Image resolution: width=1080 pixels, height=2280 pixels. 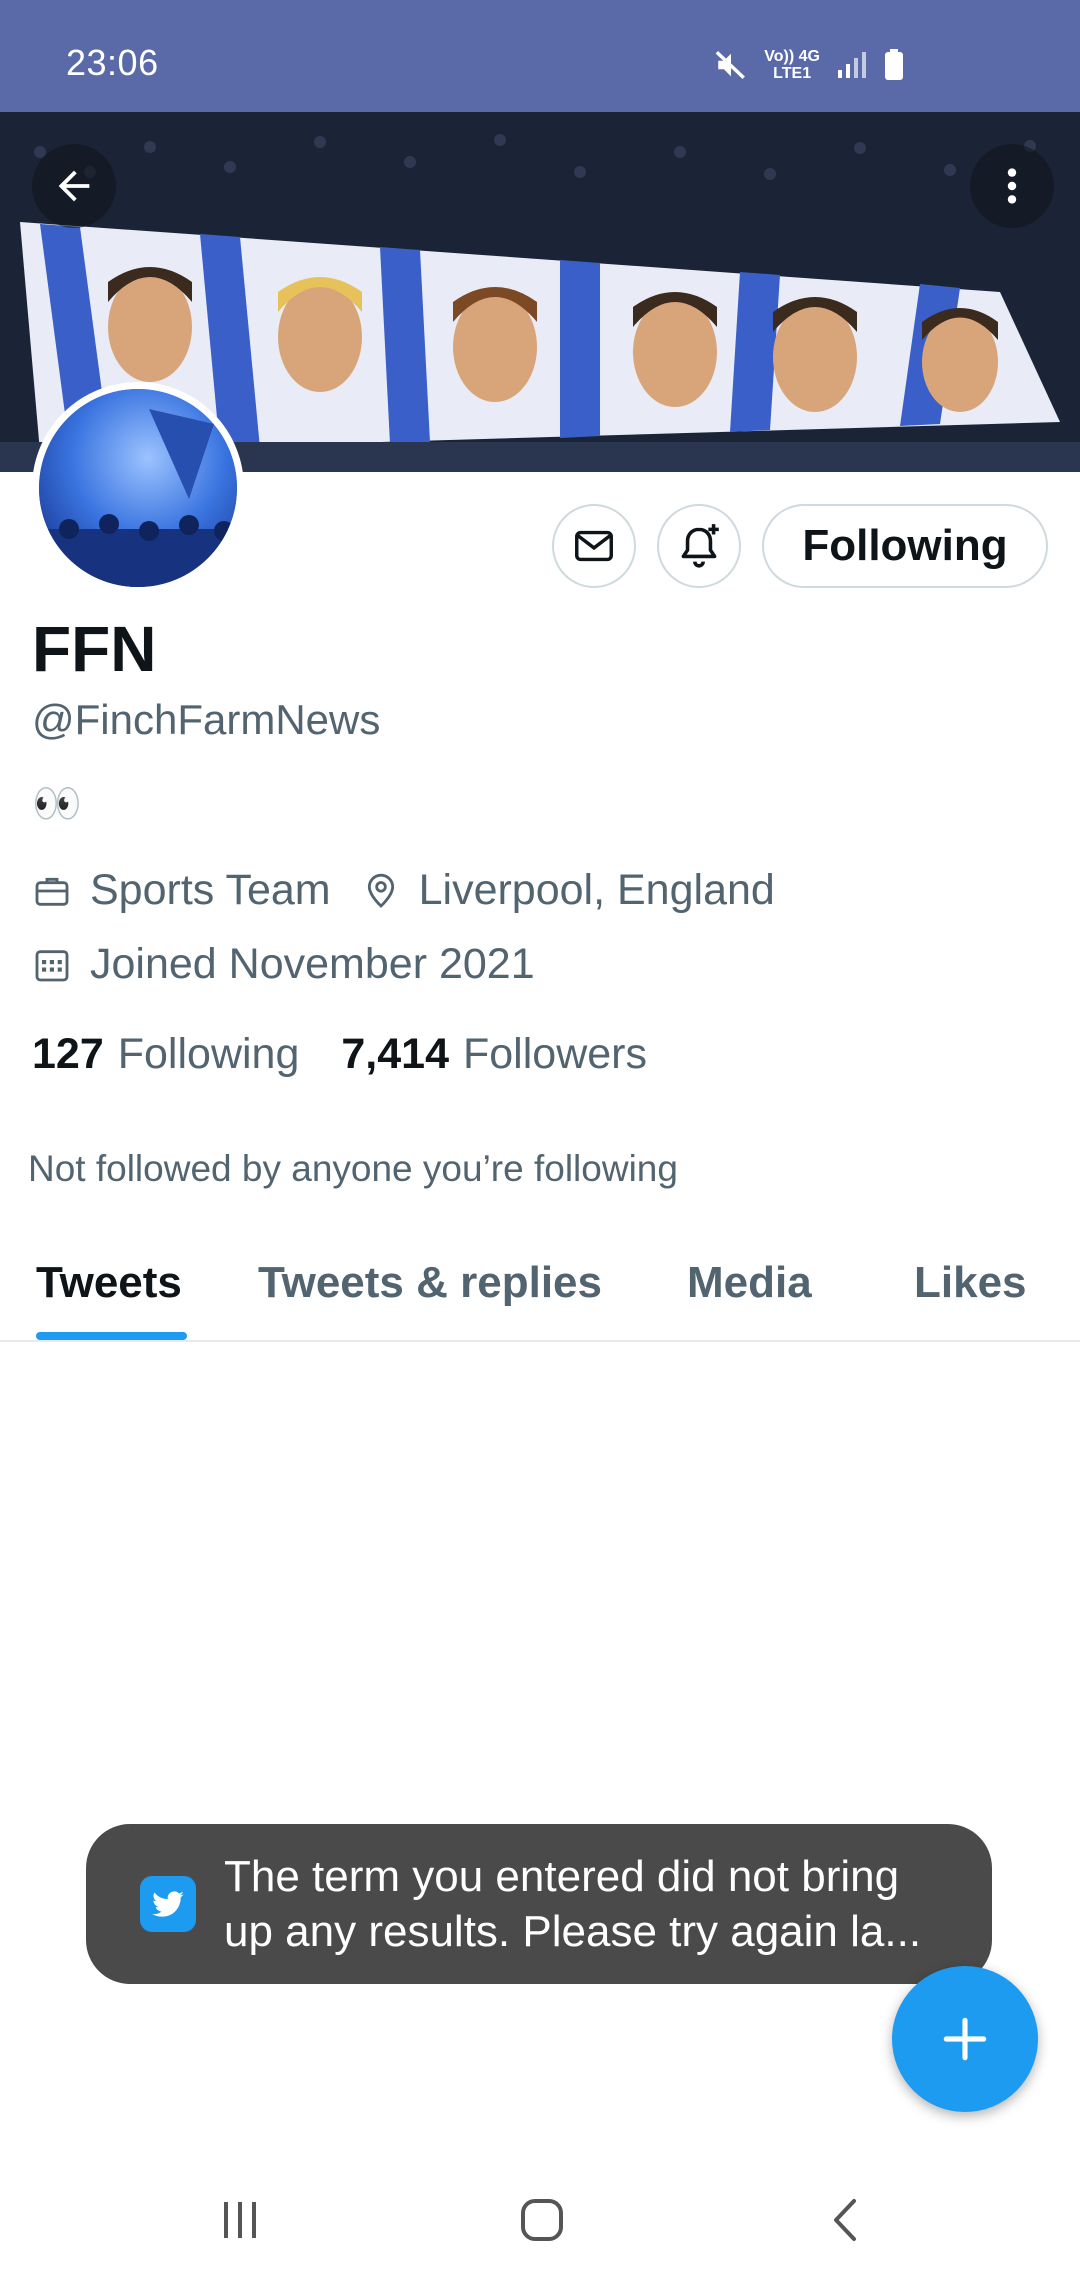 I want to click on mute-icon, so click(x=730, y=65).